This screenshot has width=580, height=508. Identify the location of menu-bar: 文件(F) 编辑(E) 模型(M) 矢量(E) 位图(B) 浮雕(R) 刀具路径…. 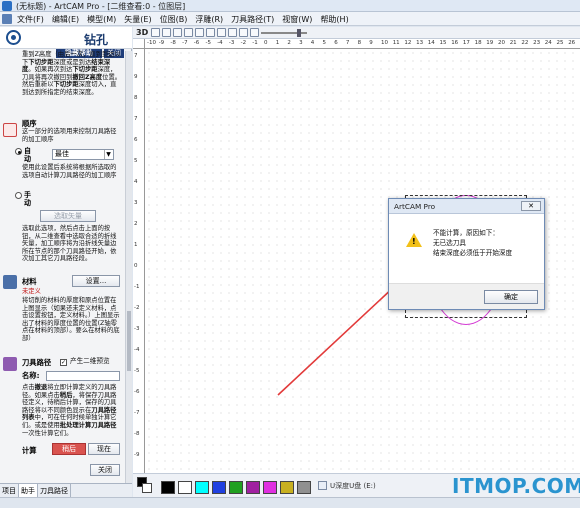
(290, 19).